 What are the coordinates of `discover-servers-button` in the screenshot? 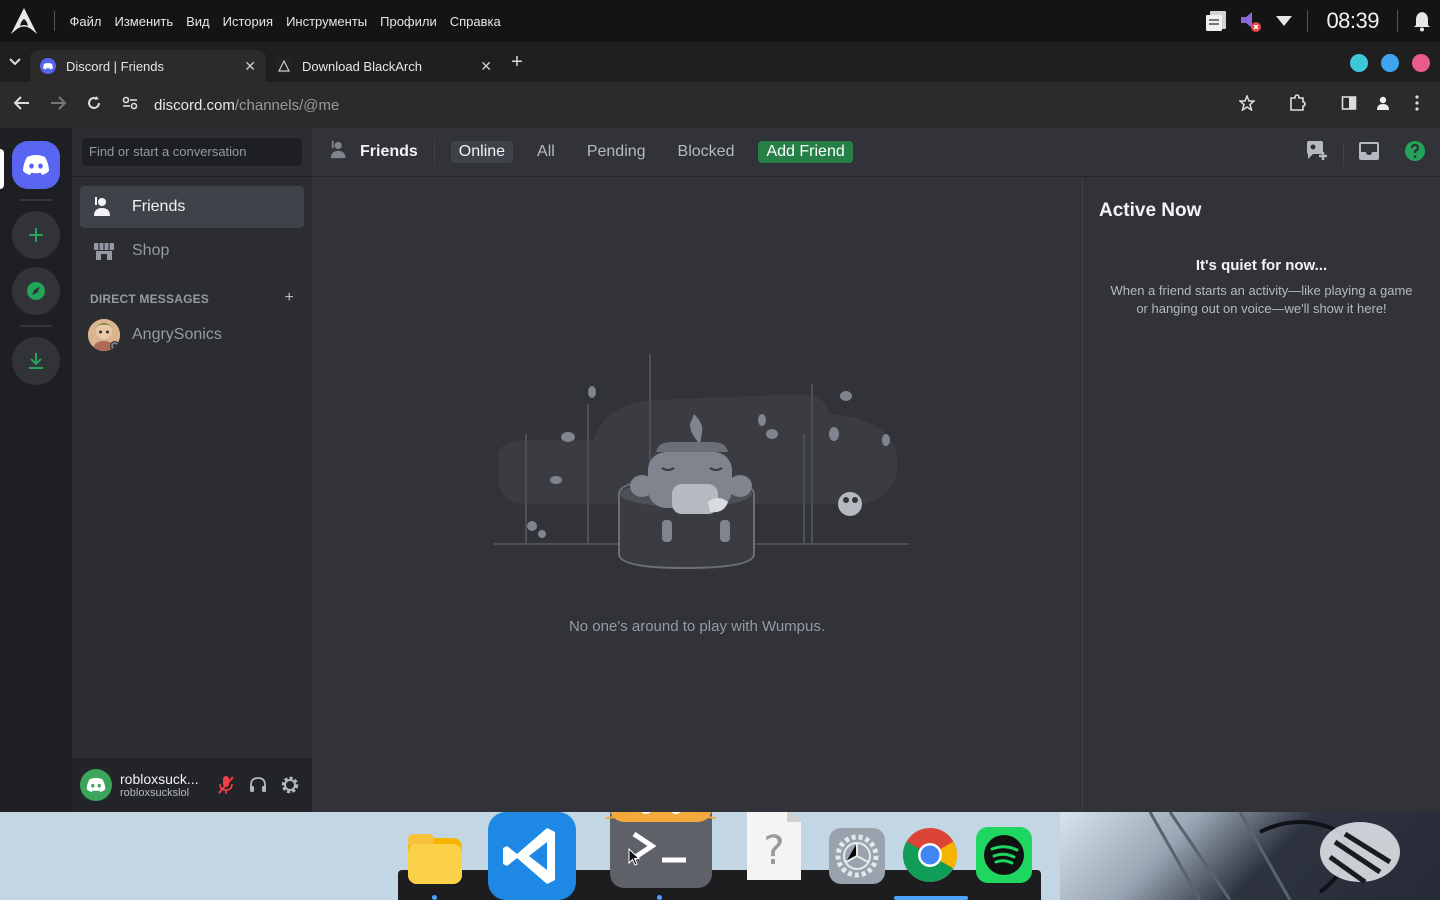 It's located at (36, 291).